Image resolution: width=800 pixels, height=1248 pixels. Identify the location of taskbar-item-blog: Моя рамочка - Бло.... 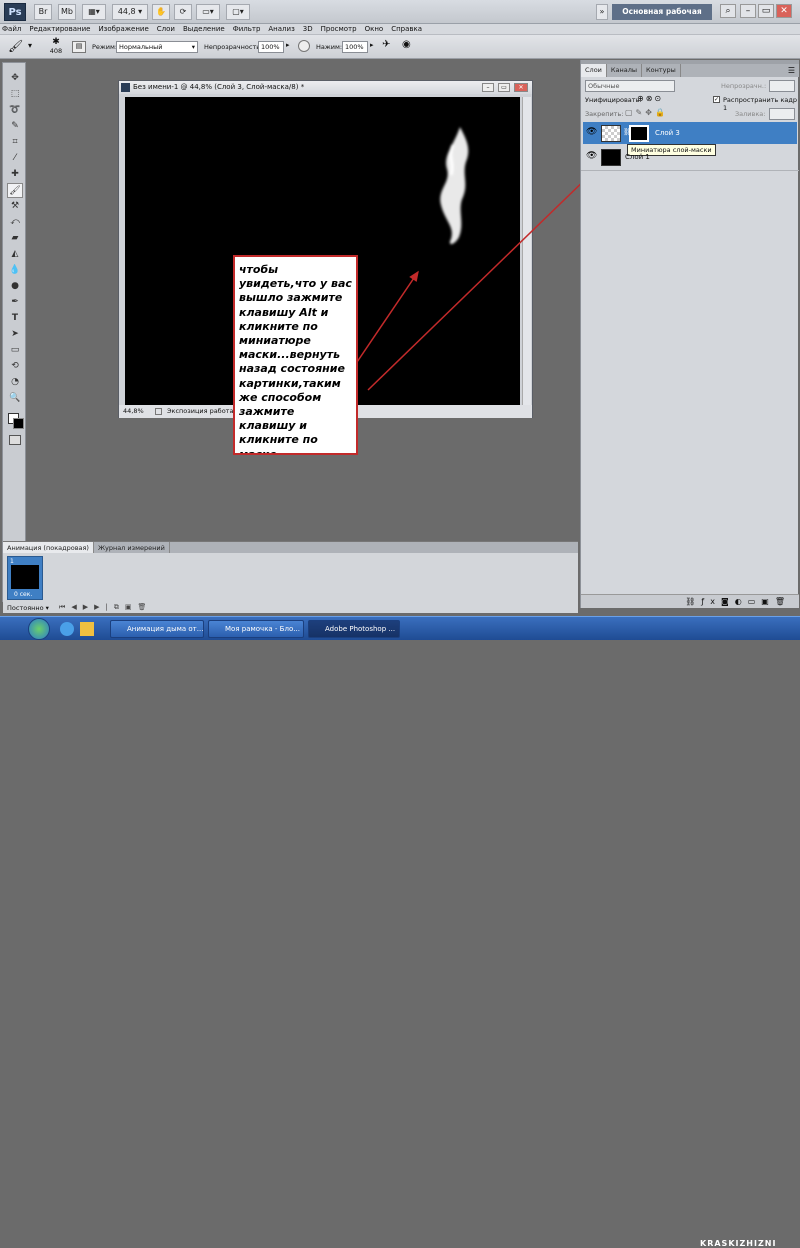
(256, 629).